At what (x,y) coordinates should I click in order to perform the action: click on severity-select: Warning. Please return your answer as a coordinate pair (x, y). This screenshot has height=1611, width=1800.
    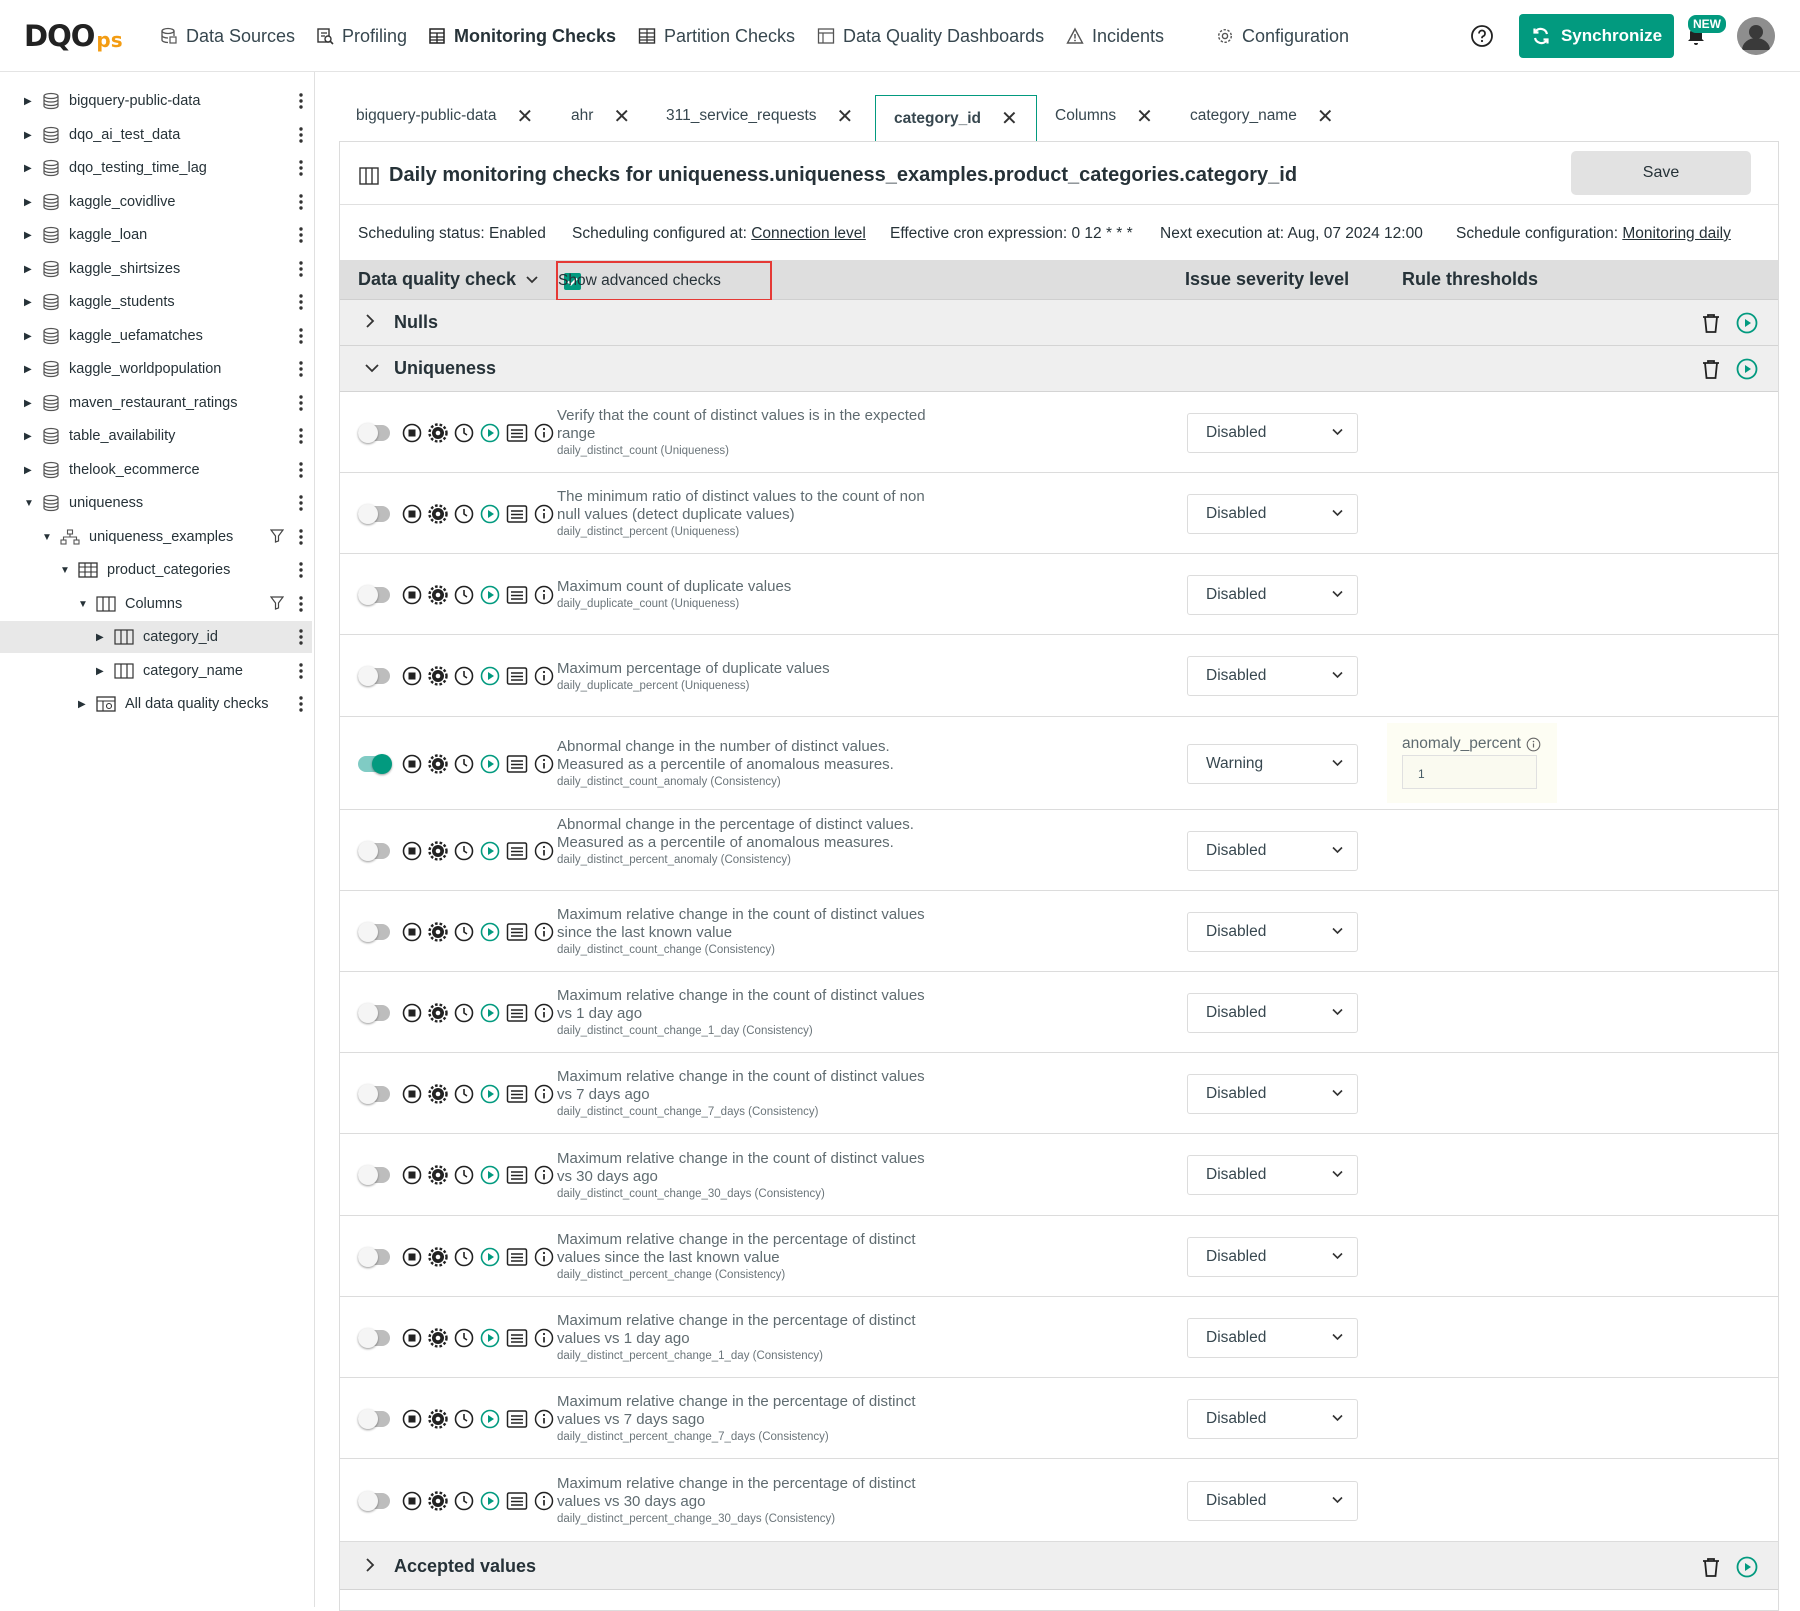
    Looking at the image, I should click on (1272, 763).